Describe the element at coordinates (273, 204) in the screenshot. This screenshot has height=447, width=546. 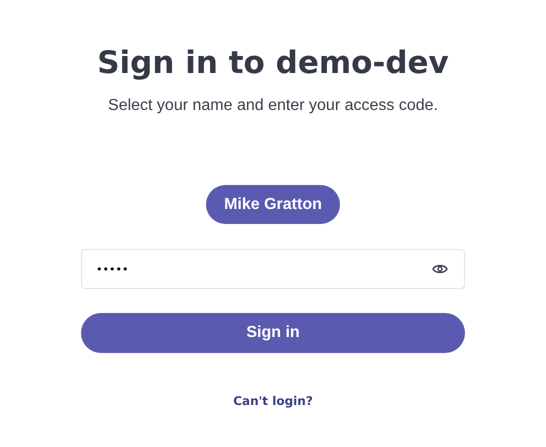
I see `user-name-button: Mike Gratton` at that location.